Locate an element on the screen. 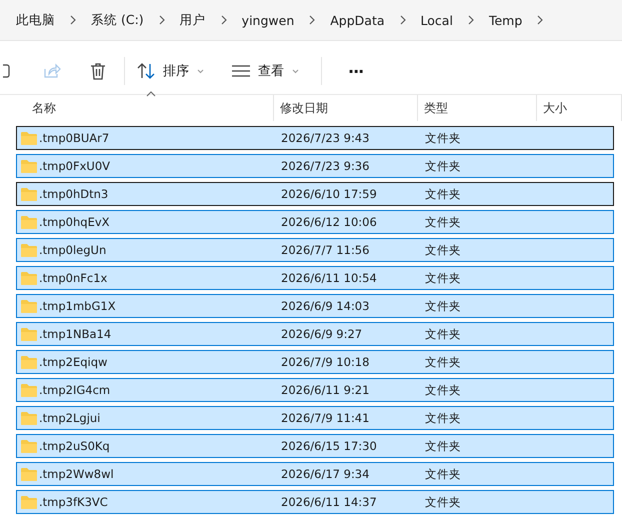  modified-date: 2026/6/11 9:21 is located at coordinates (325, 390).